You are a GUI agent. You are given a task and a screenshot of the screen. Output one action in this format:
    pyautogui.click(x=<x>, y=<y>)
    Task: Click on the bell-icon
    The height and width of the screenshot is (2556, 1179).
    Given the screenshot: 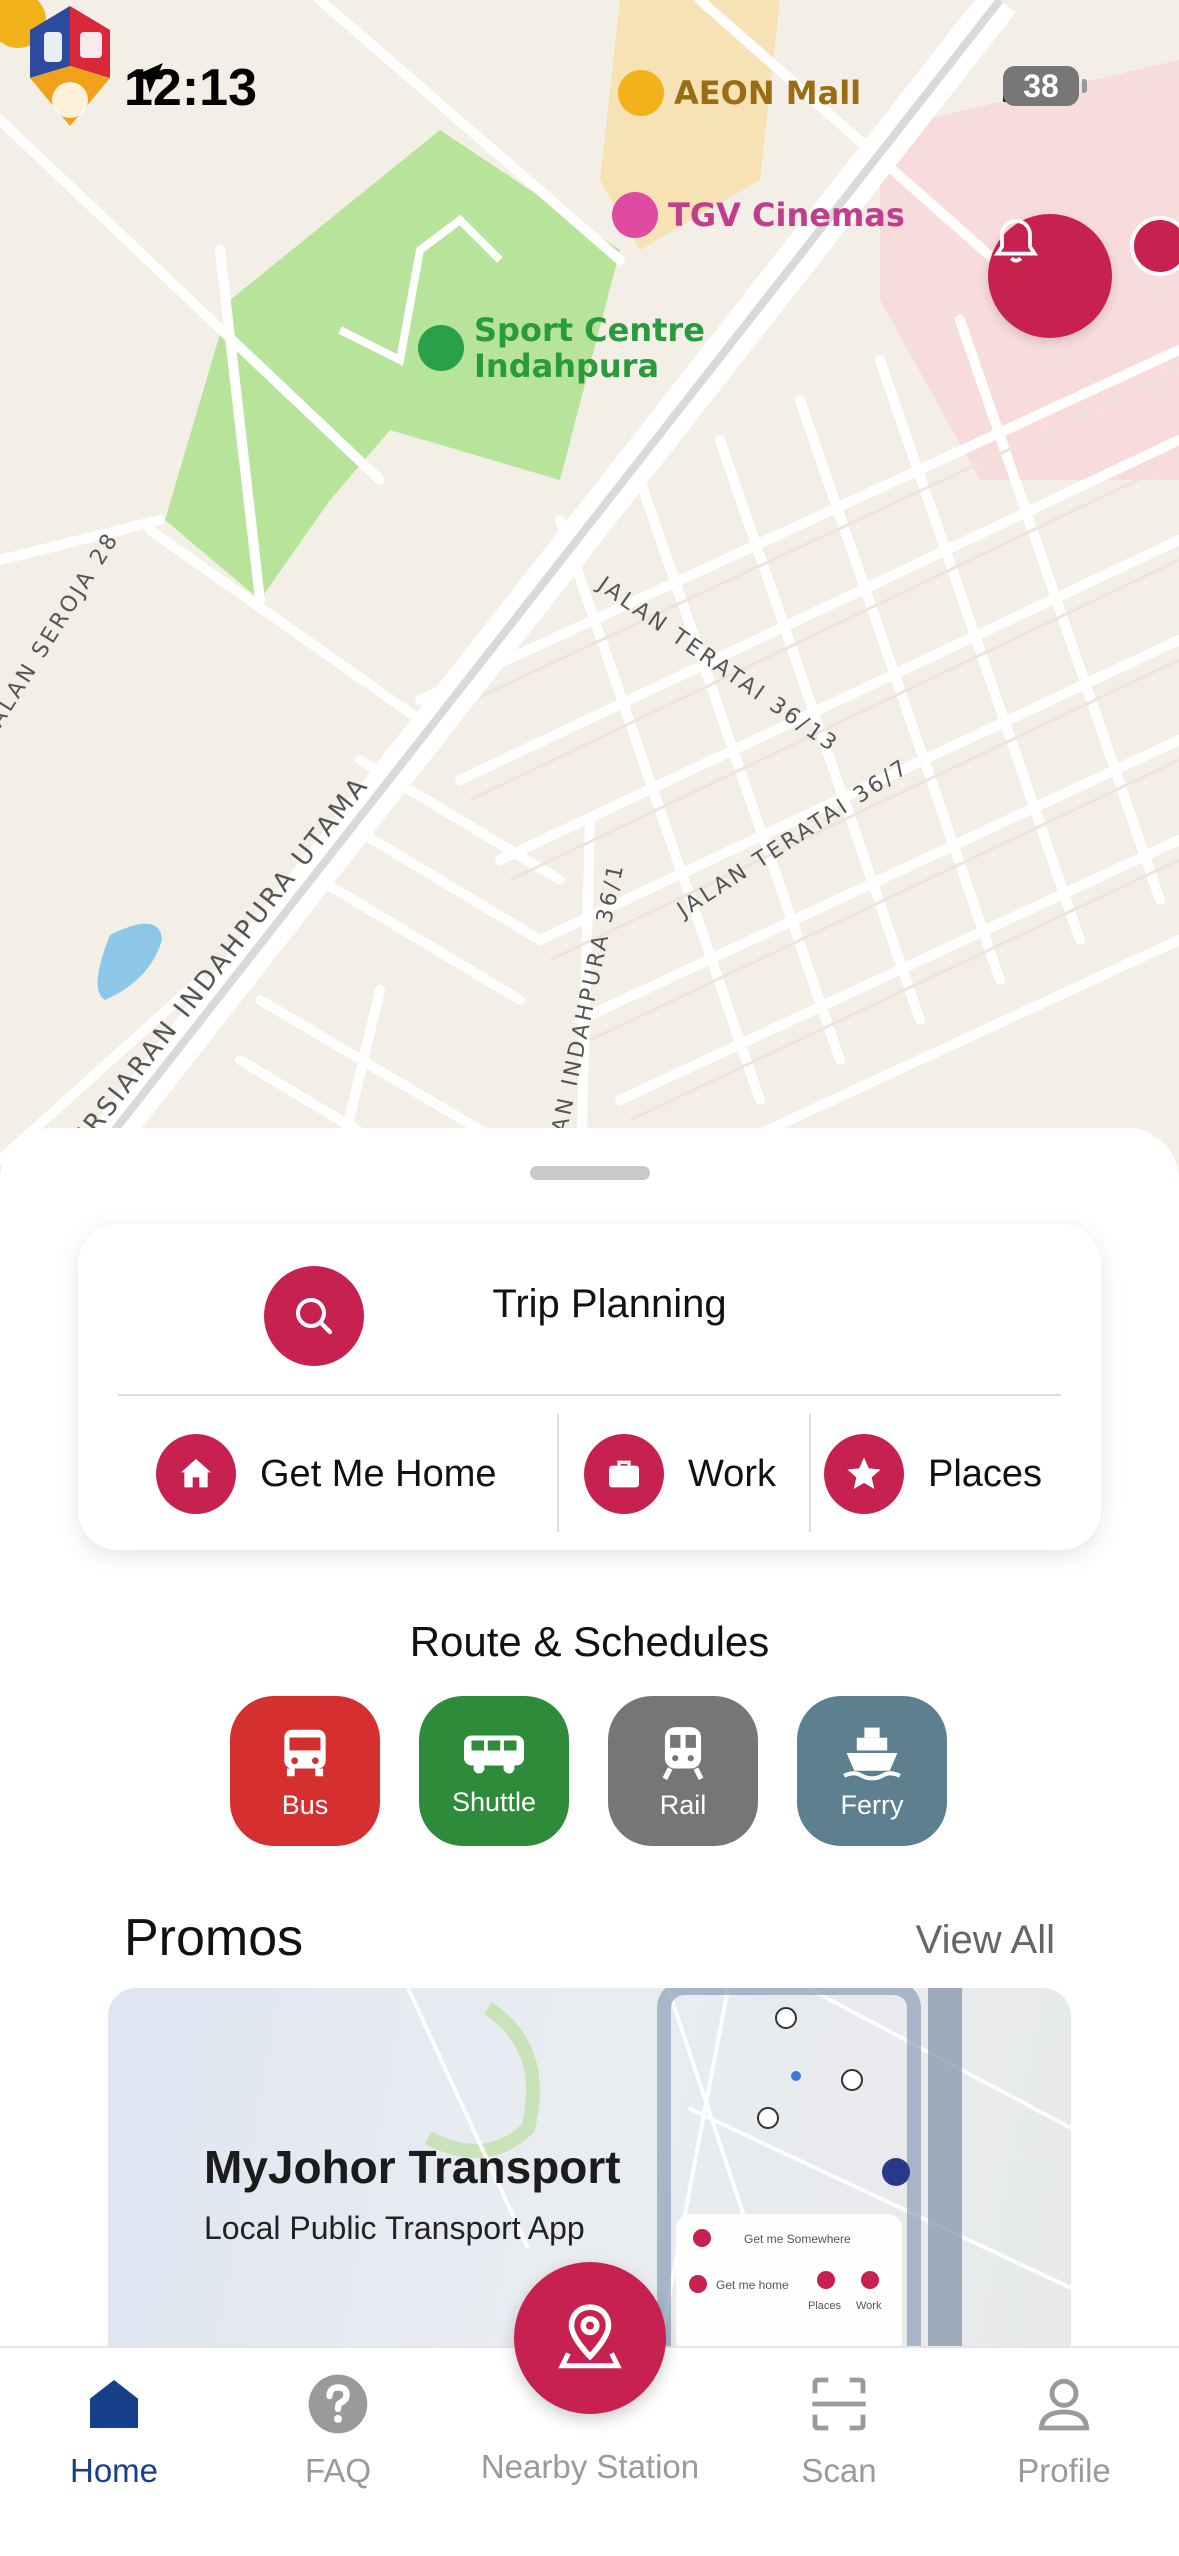 What is the action you would take?
    pyautogui.click(x=1016, y=241)
    